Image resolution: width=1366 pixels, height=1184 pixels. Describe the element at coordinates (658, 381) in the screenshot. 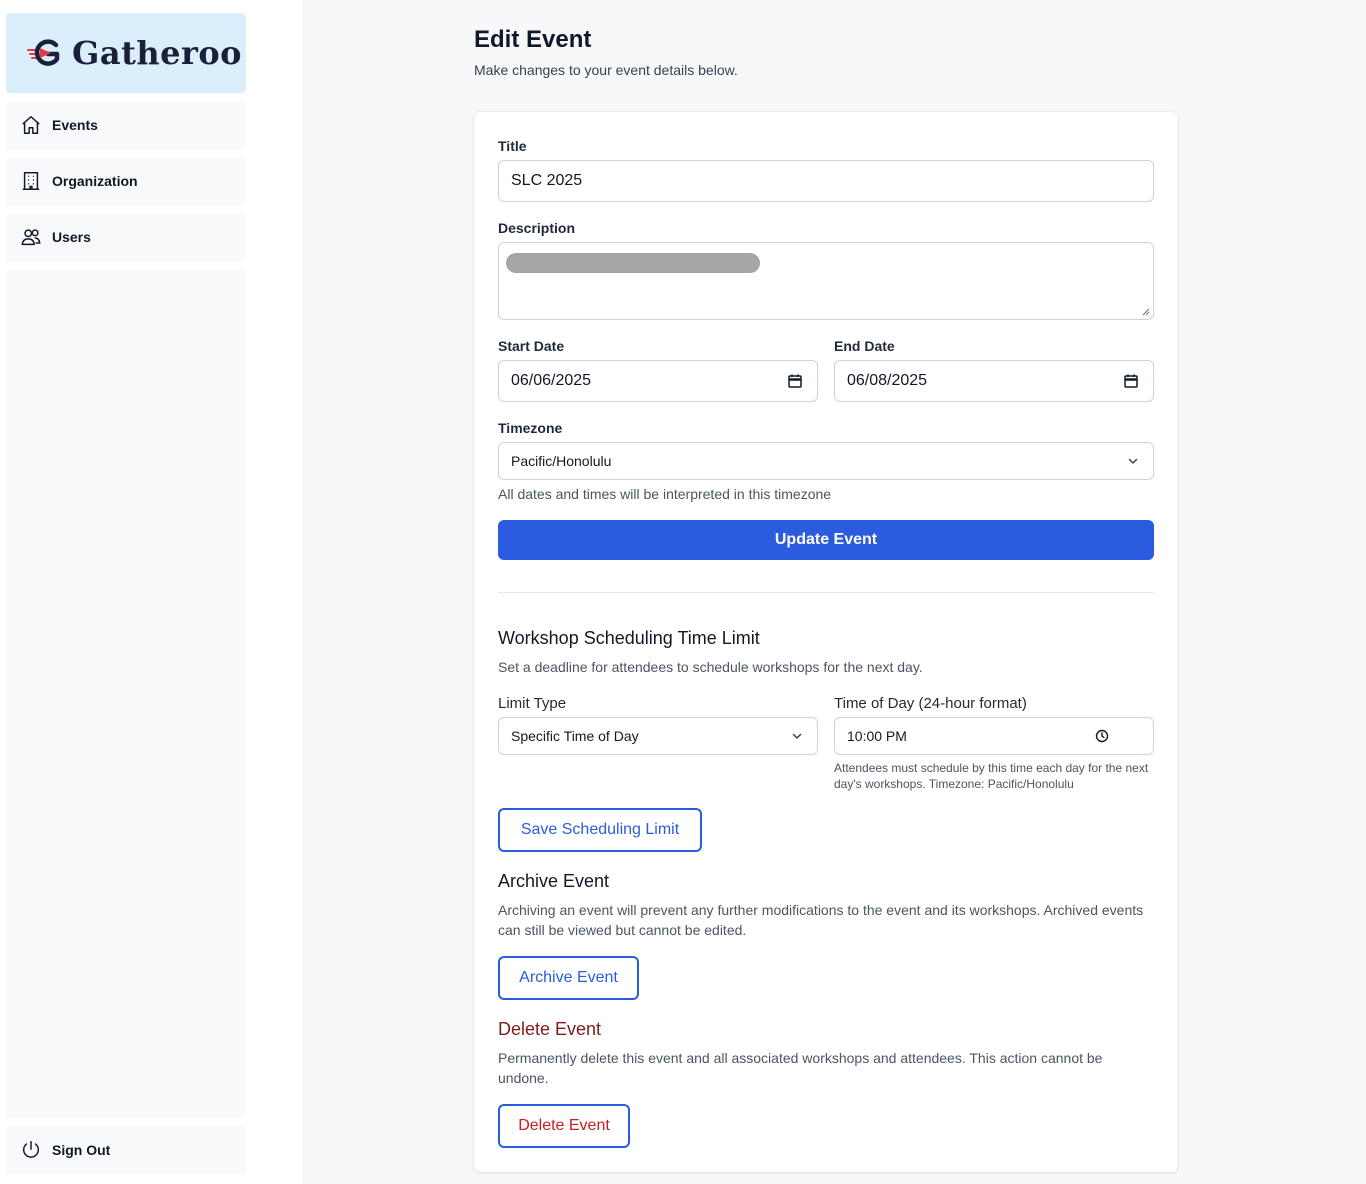

I see `start-date-input: 06/06/2025` at that location.